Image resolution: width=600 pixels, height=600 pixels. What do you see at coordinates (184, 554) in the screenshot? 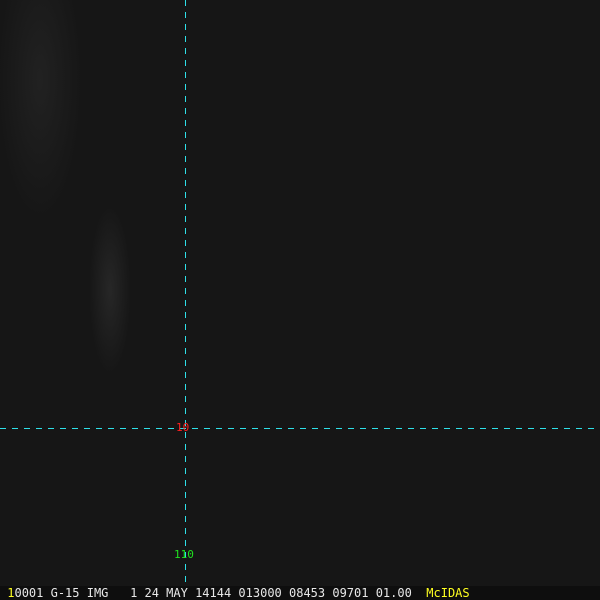
I see `longitude-label: 110` at bounding box center [184, 554].